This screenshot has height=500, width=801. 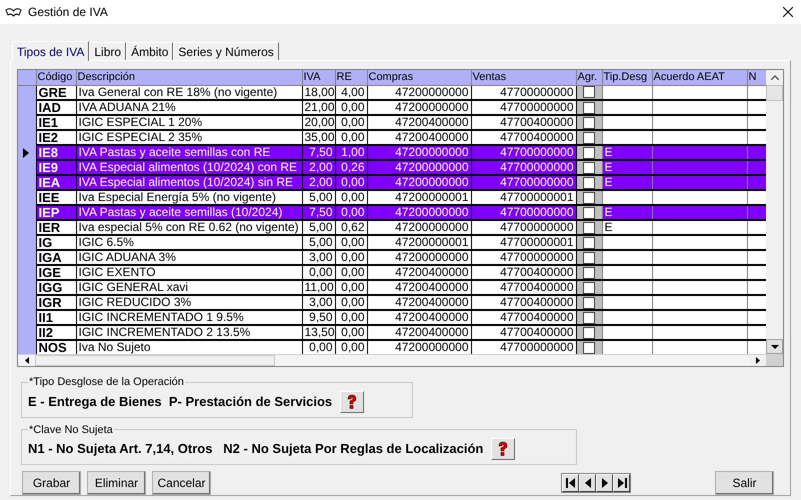 I want to click on table-cell: IGIC ESPECIAL 1 20%, so click(x=189, y=122).